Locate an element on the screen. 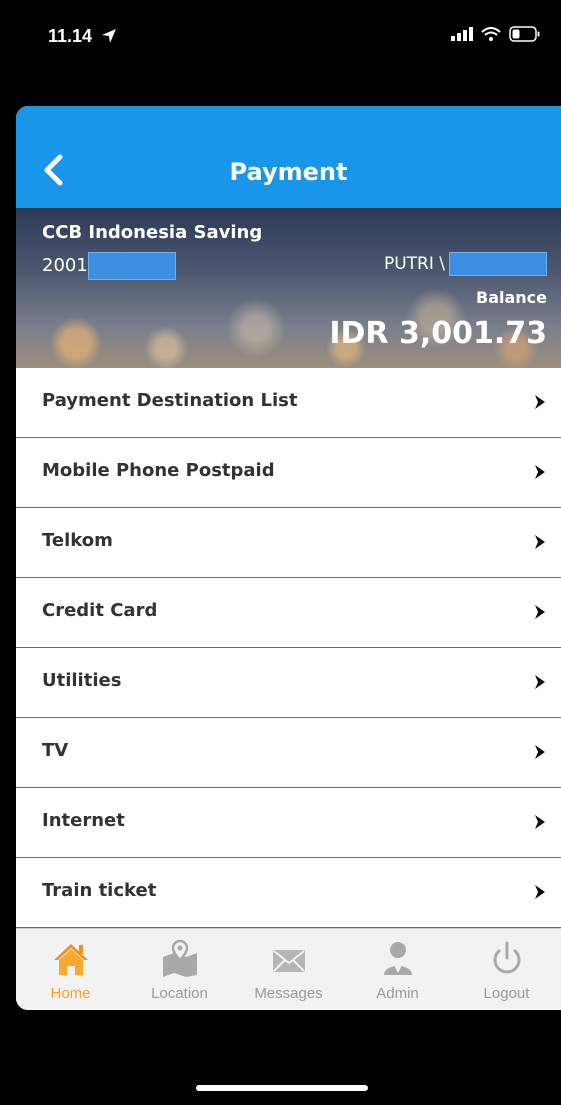  tab-admin: Admin is located at coordinates (397, 969).